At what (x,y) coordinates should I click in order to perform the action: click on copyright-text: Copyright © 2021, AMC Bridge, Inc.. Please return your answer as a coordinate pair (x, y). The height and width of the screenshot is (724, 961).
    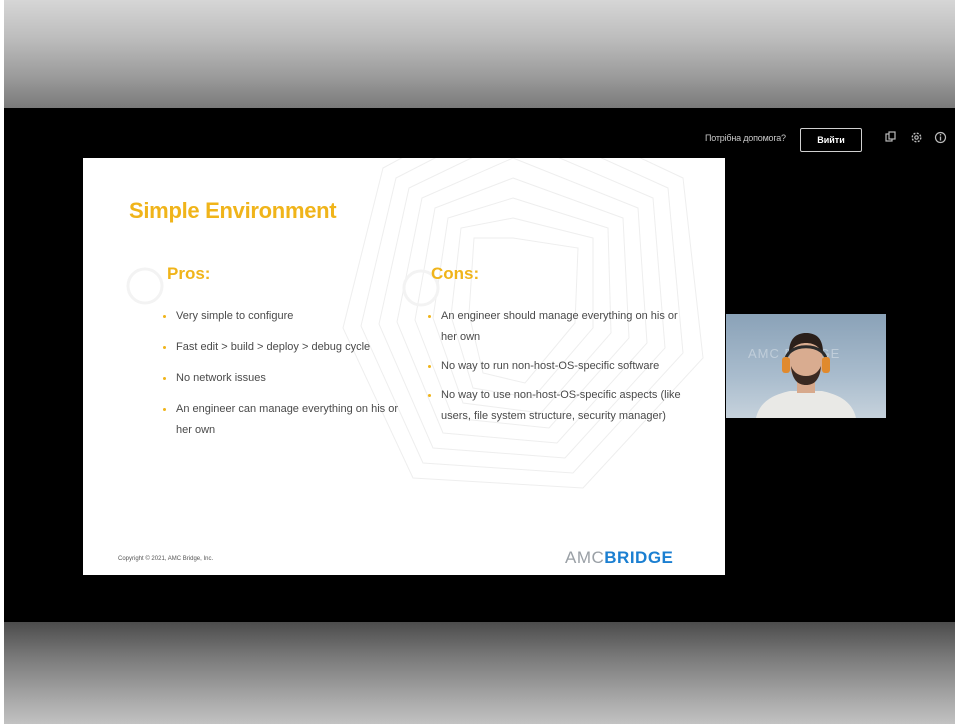
    Looking at the image, I should click on (166, 559).